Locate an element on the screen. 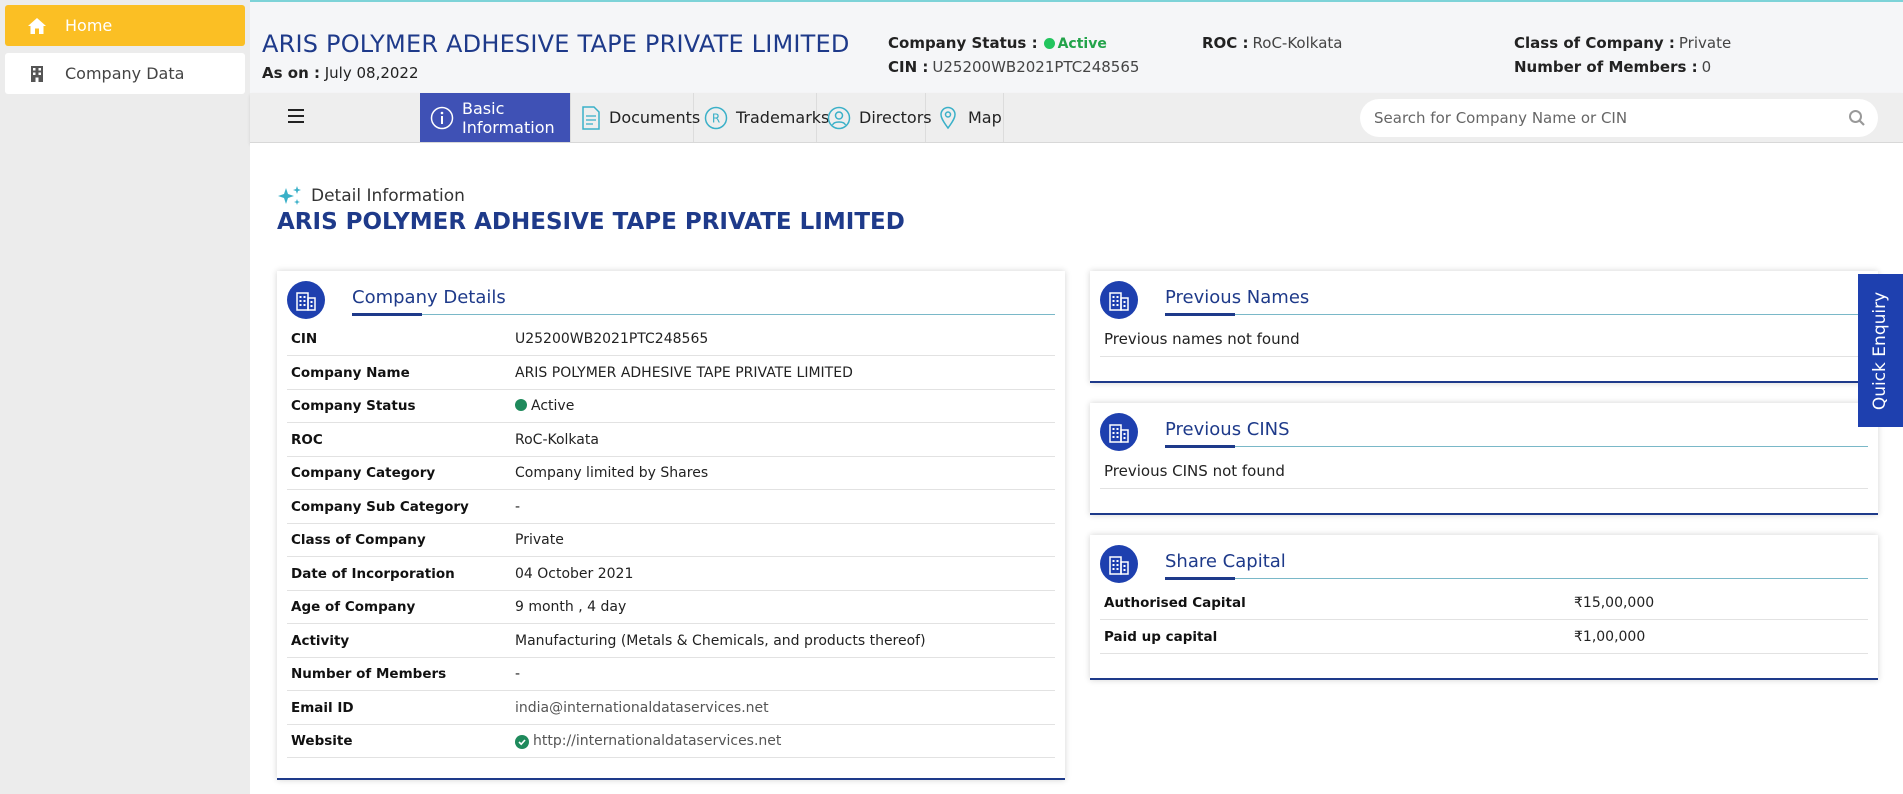  company-status-value: Active is located at coordinates (1082, 44).